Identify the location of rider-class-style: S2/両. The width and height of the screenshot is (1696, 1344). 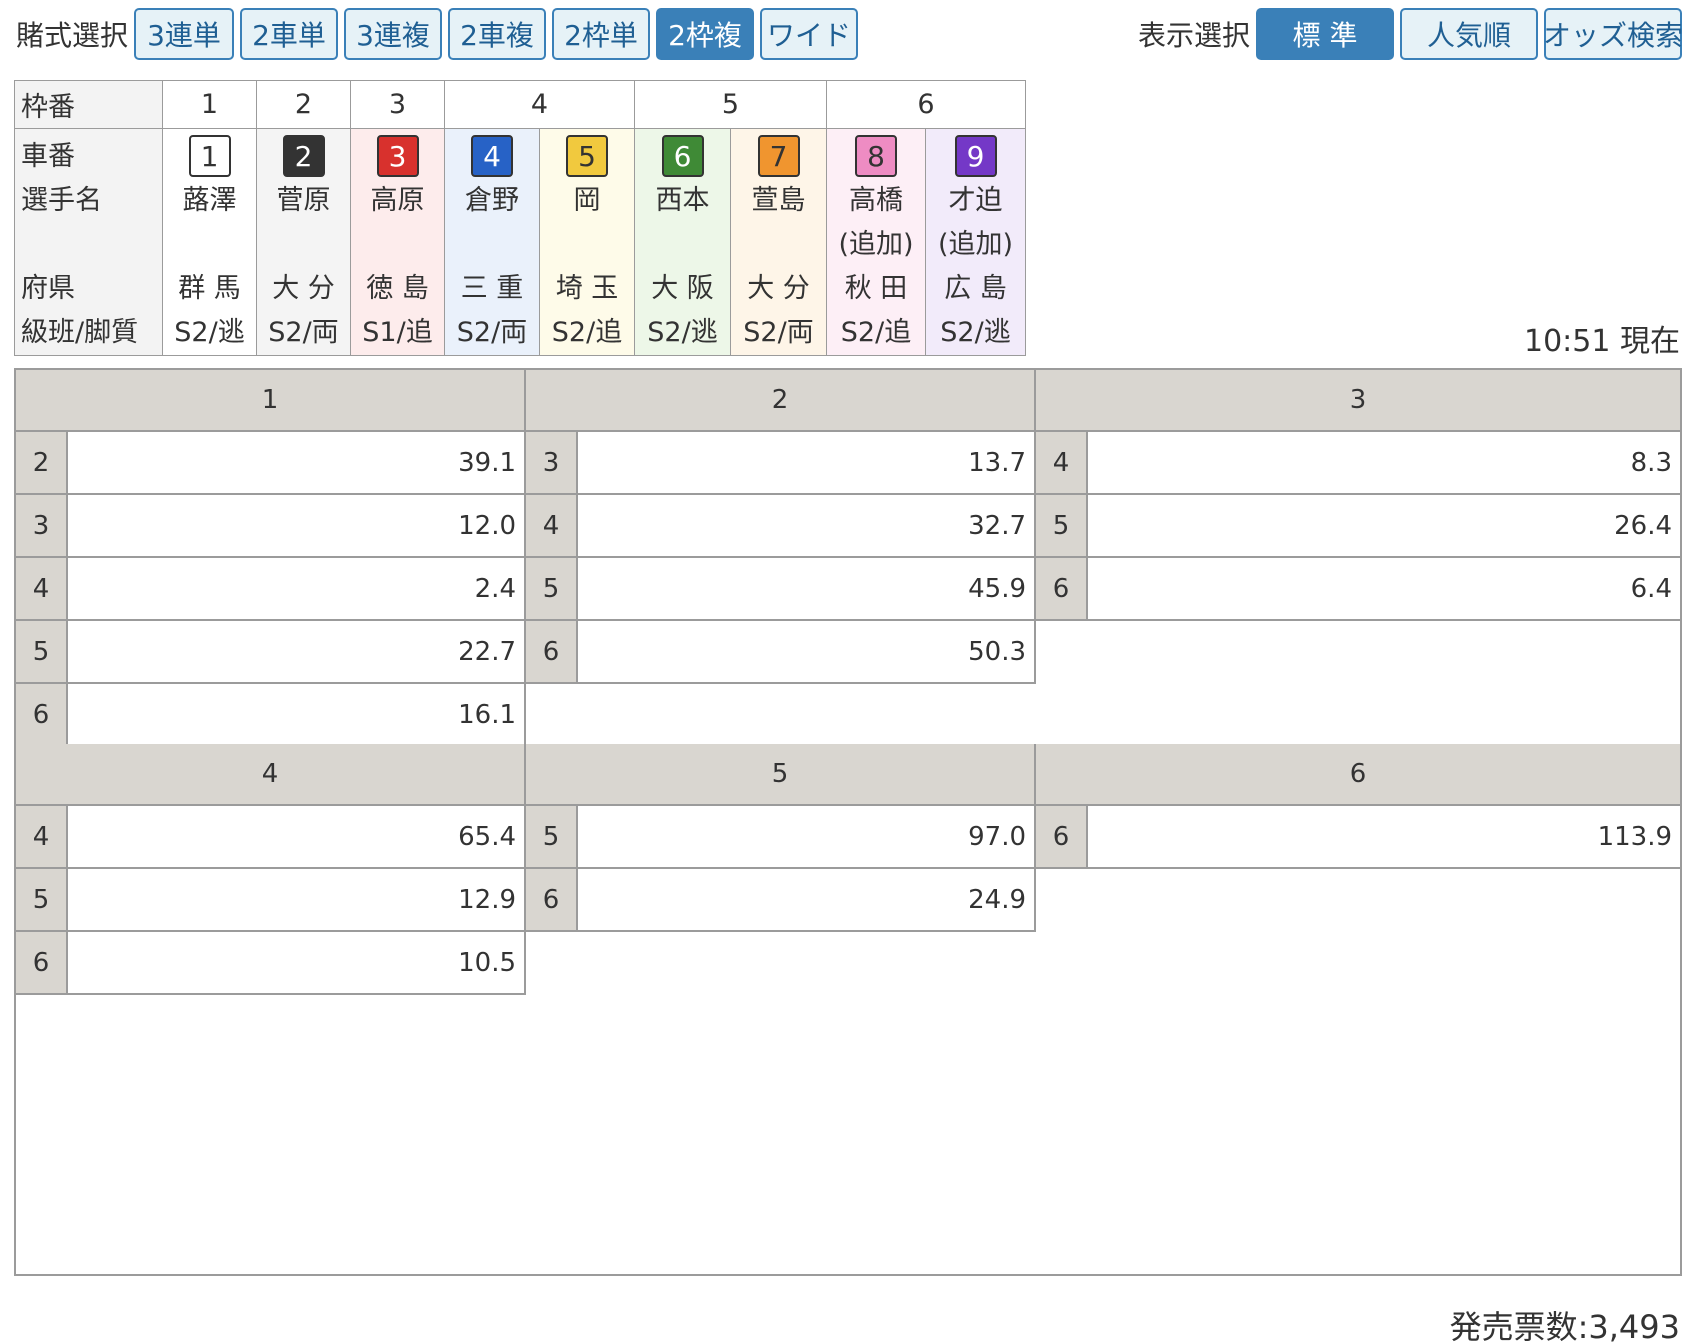
(303, 332).